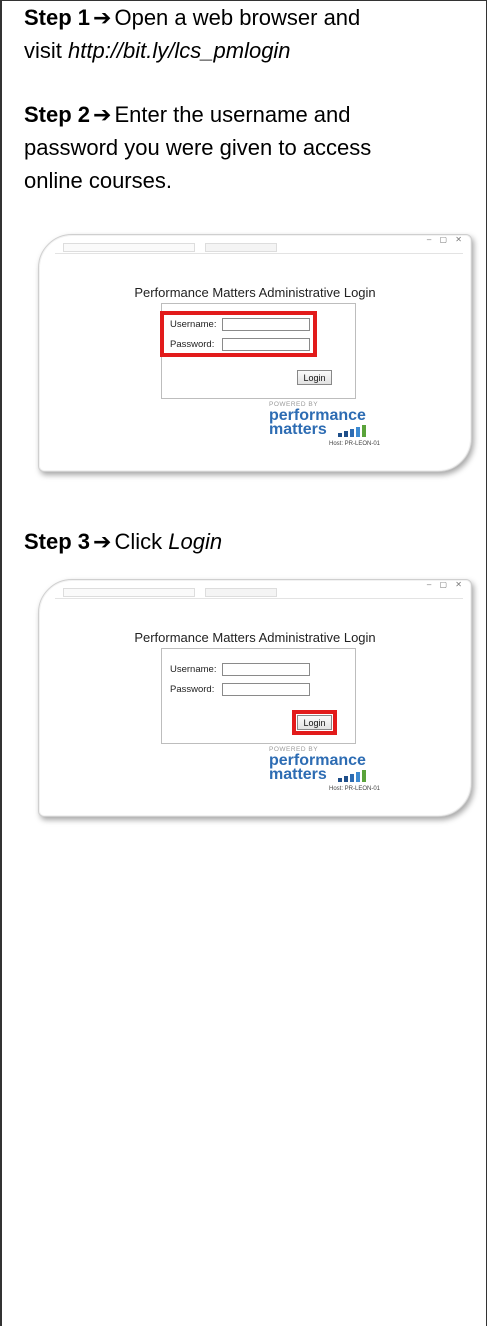 This screenshot has width=487, height=1326. I want to click on step-2-line-1: Enter the username and, so click(232, 114).